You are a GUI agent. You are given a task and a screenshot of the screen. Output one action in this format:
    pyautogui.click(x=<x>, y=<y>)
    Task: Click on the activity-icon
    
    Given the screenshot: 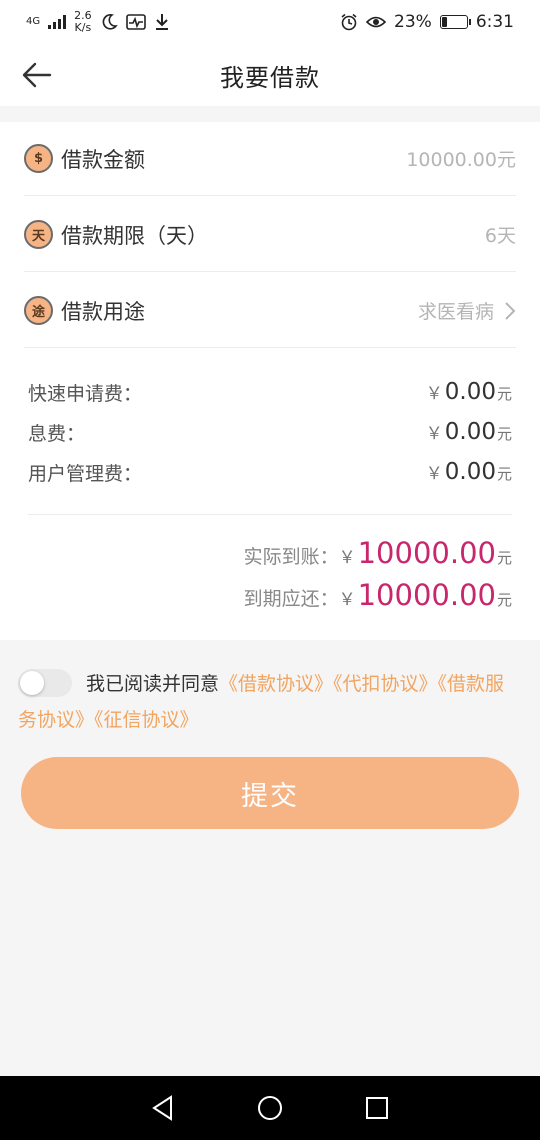 What is the action you would take?
    pyautogui.click(x=135, y=22)
    